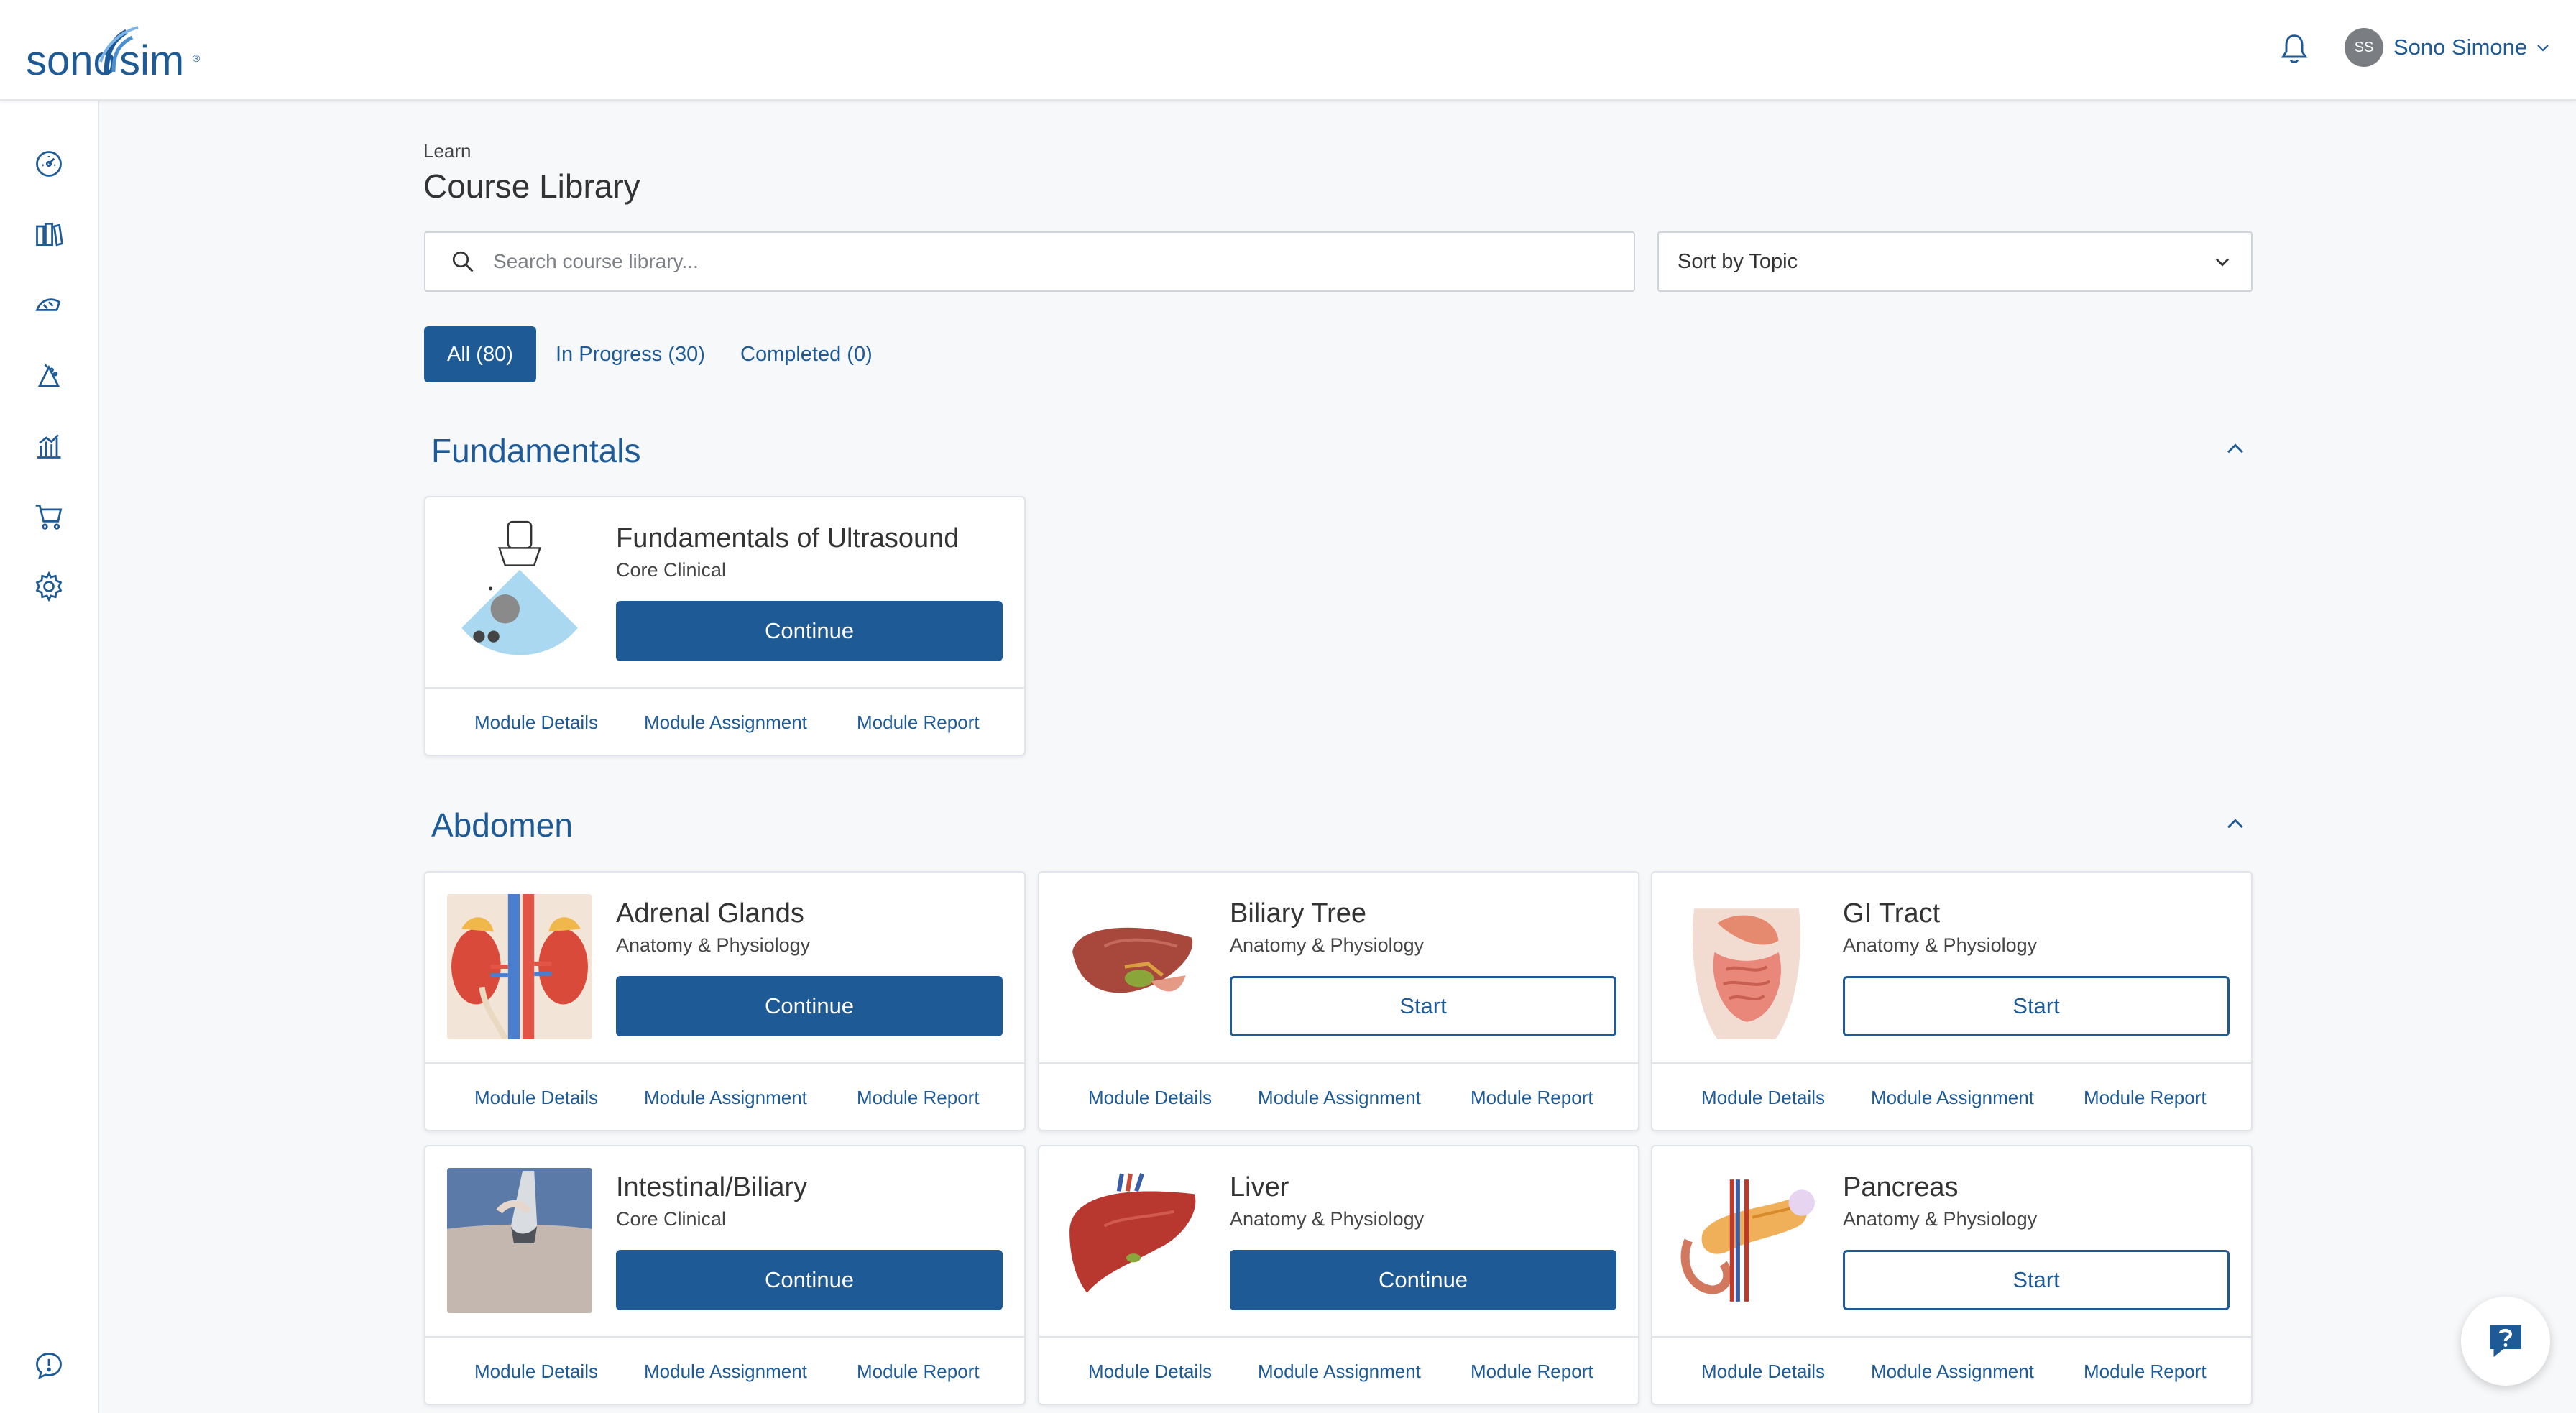 This screenshot has width=2576, height=1413. What do you see at coordinates (49, 304) in the screenshot?
I see `probe-icon` at bounding box center [49, 304].